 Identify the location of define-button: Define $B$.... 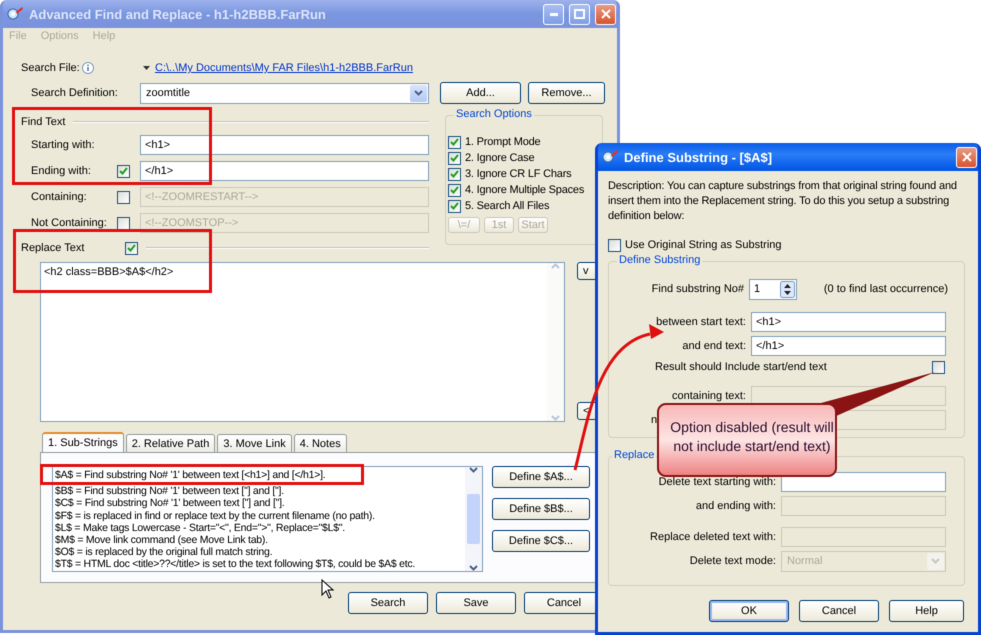
(541, 509).